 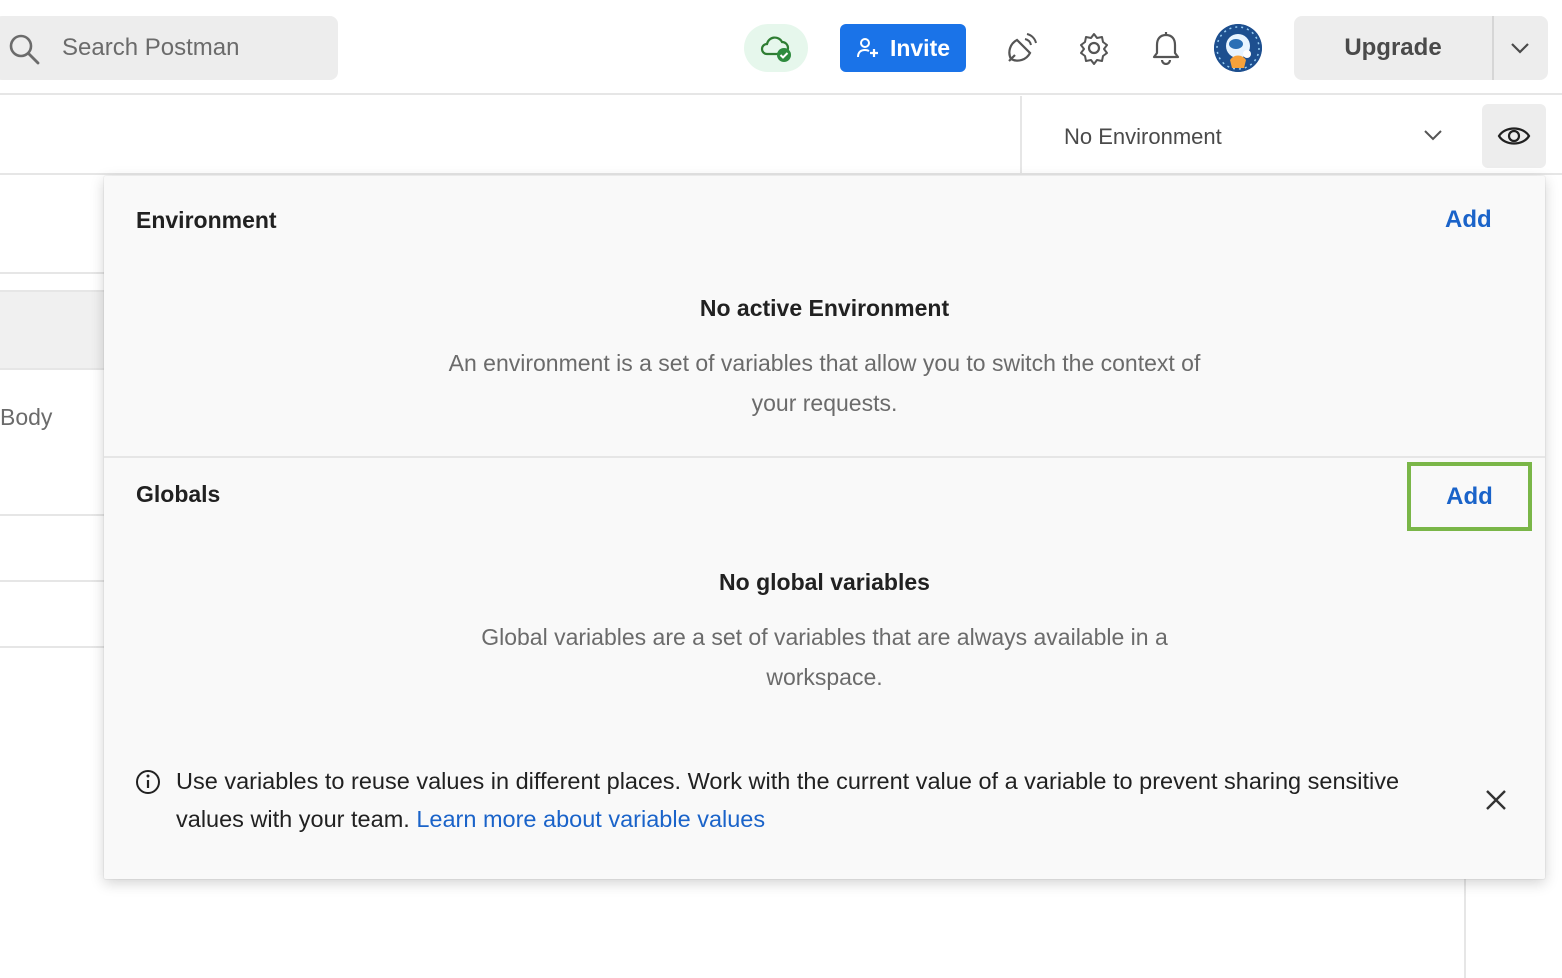 What do you see at coordinates (824, 457) in the screenshot?
I see `section-divider` at bounding box center [824, 457].